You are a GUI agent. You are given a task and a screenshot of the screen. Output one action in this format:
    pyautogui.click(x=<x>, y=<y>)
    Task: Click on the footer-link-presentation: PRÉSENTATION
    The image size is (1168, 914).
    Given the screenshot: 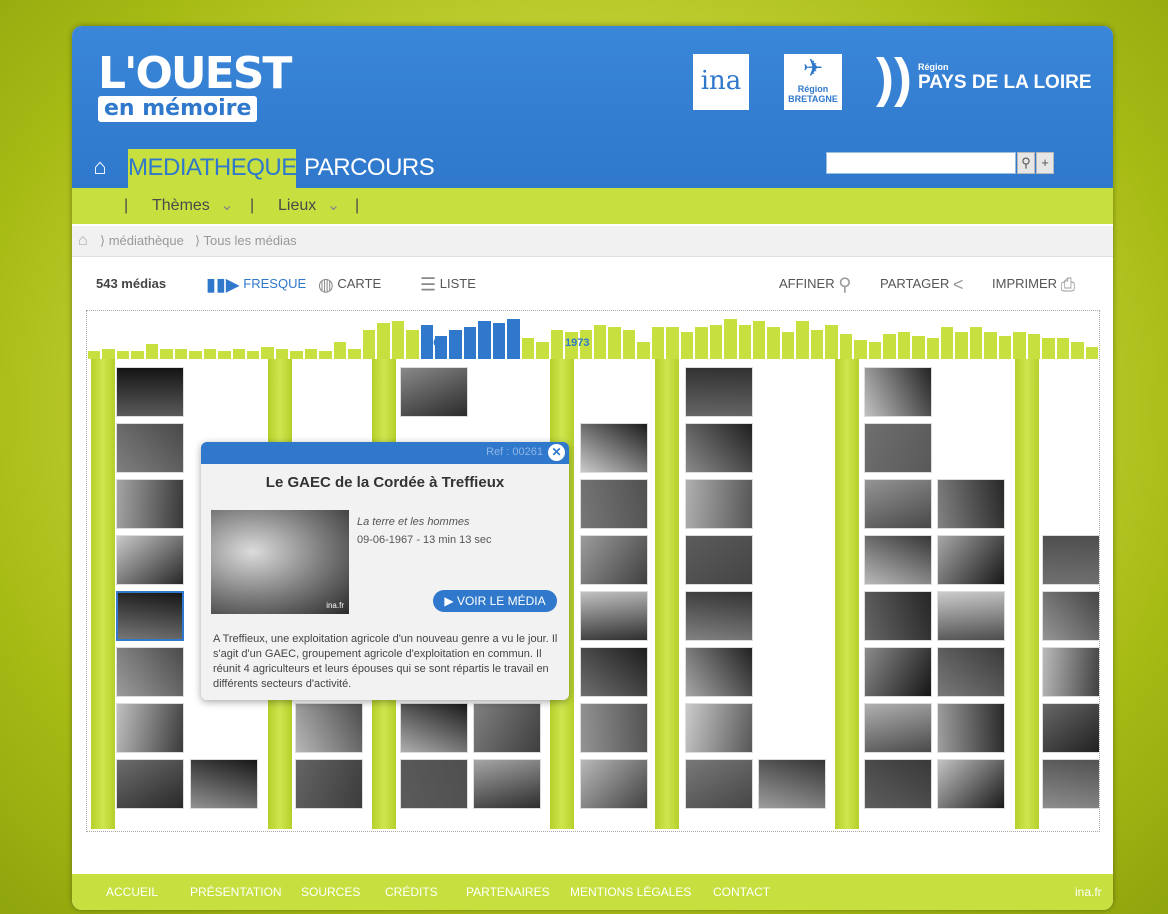 What is the action you would take?
    pyautogui.click(x=236, y=892)
    